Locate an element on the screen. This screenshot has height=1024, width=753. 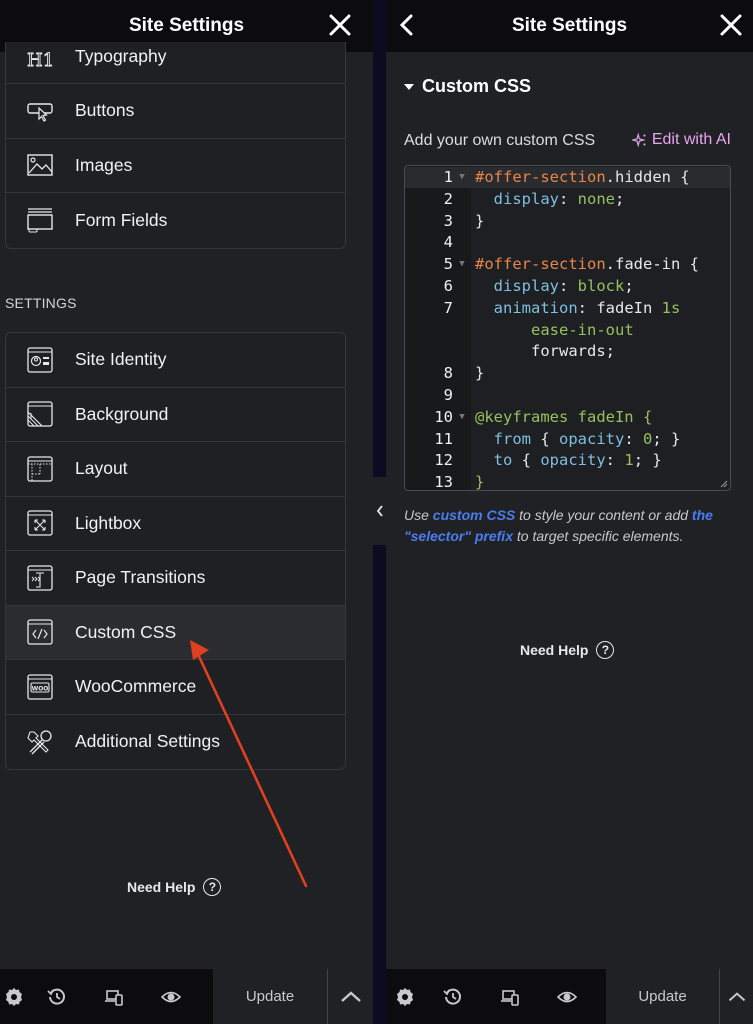
code-token-val: ease-in-out is located at coordinates (582, 329).